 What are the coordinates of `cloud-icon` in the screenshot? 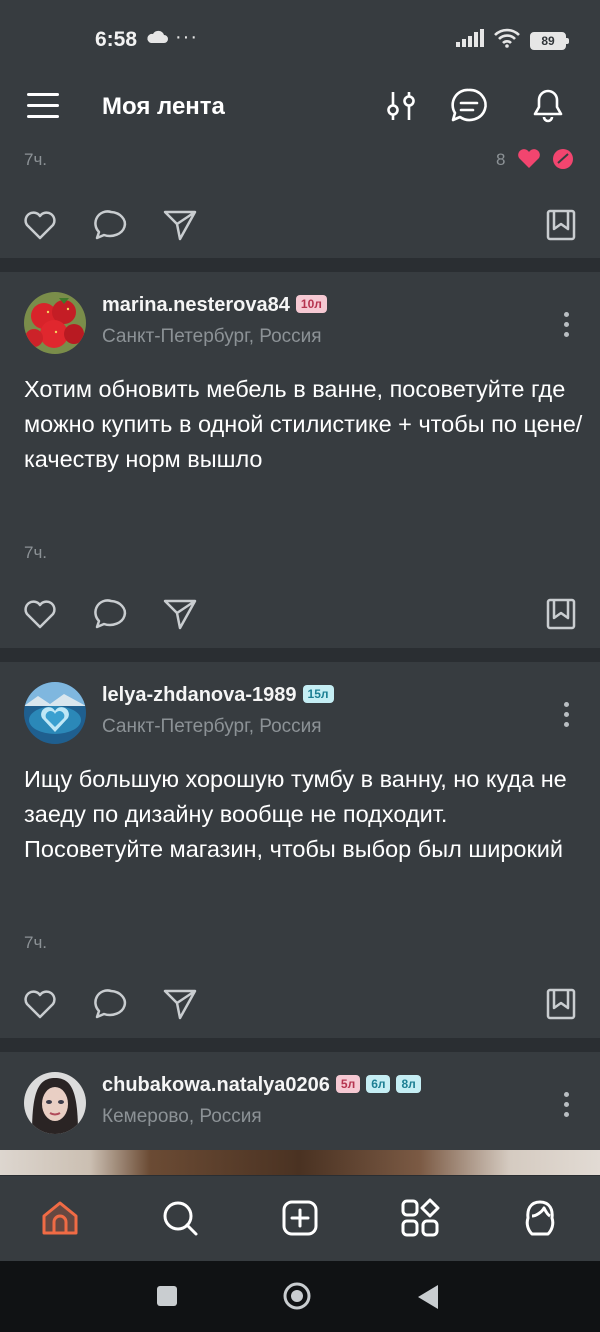 It's located at (157, 39).